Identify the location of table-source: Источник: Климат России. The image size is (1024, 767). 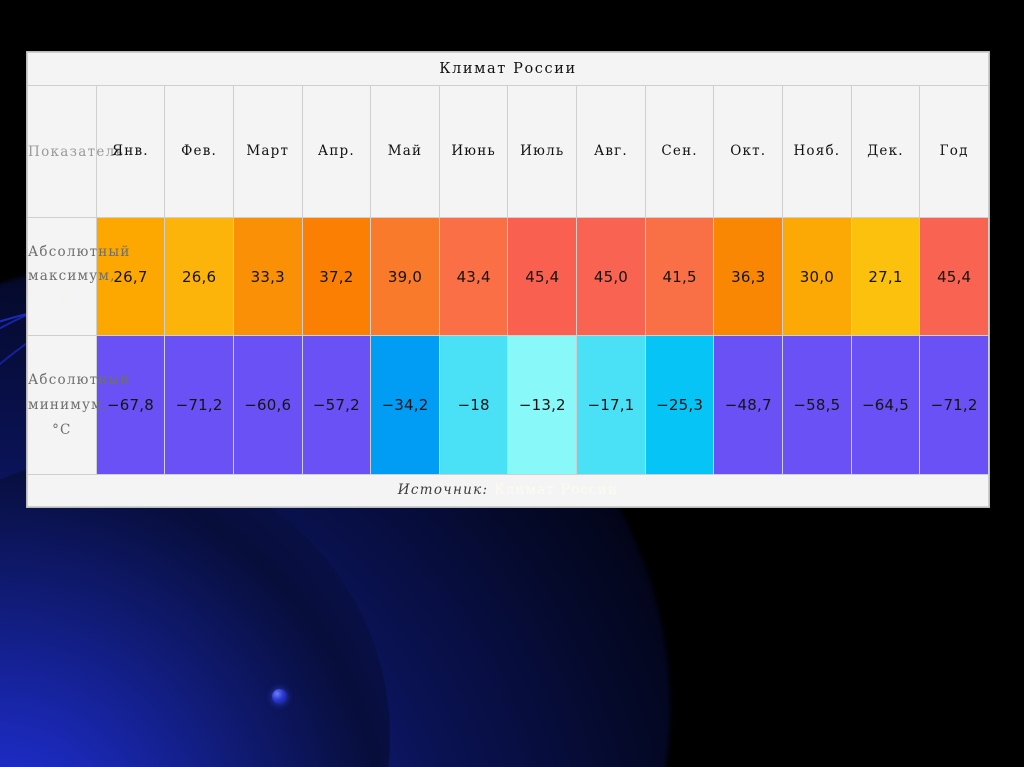
(508, 490).